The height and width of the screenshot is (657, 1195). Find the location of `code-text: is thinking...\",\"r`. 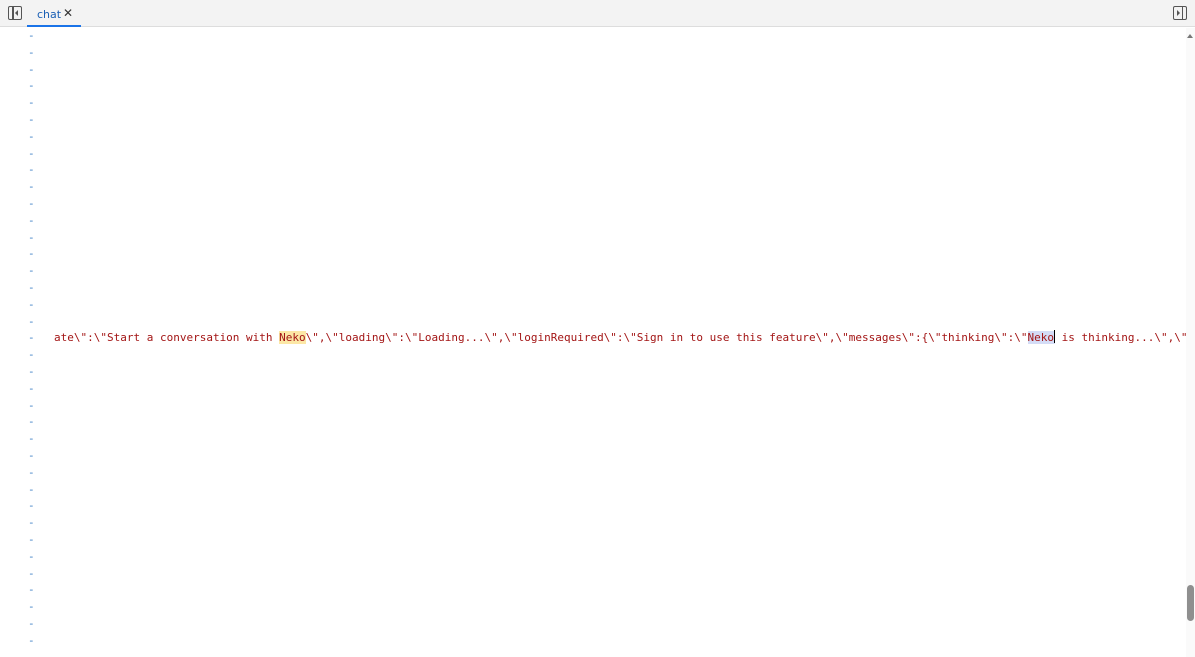

code-text: is thinking...\",\"r is located at coordinates (1120, 337).